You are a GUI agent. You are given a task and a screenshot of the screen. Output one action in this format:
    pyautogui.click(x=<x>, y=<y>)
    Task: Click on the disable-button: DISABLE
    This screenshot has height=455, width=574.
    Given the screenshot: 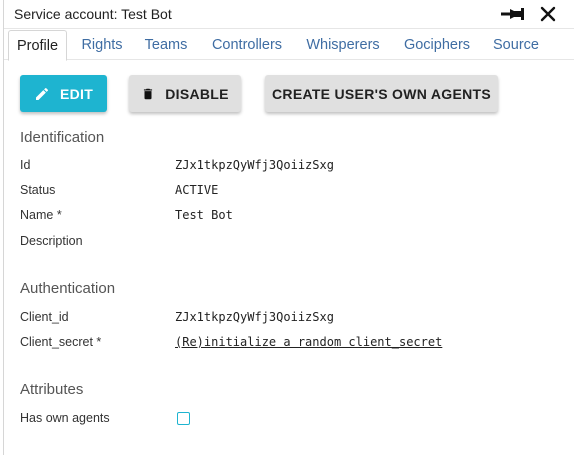 What is the action you would take?
    pyautogui.click(x=185, y=93)
    